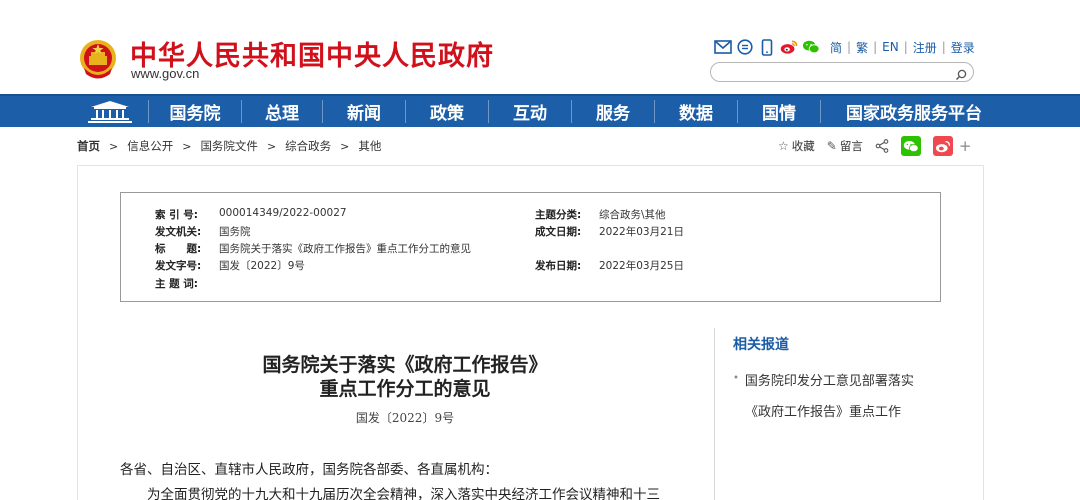 The width and height of the screenshot is (1080, 500). Describe the element at coordinates (405, 389) in the screenshot. I see `article-title-line2: 重点工作分工的意见` at that location.